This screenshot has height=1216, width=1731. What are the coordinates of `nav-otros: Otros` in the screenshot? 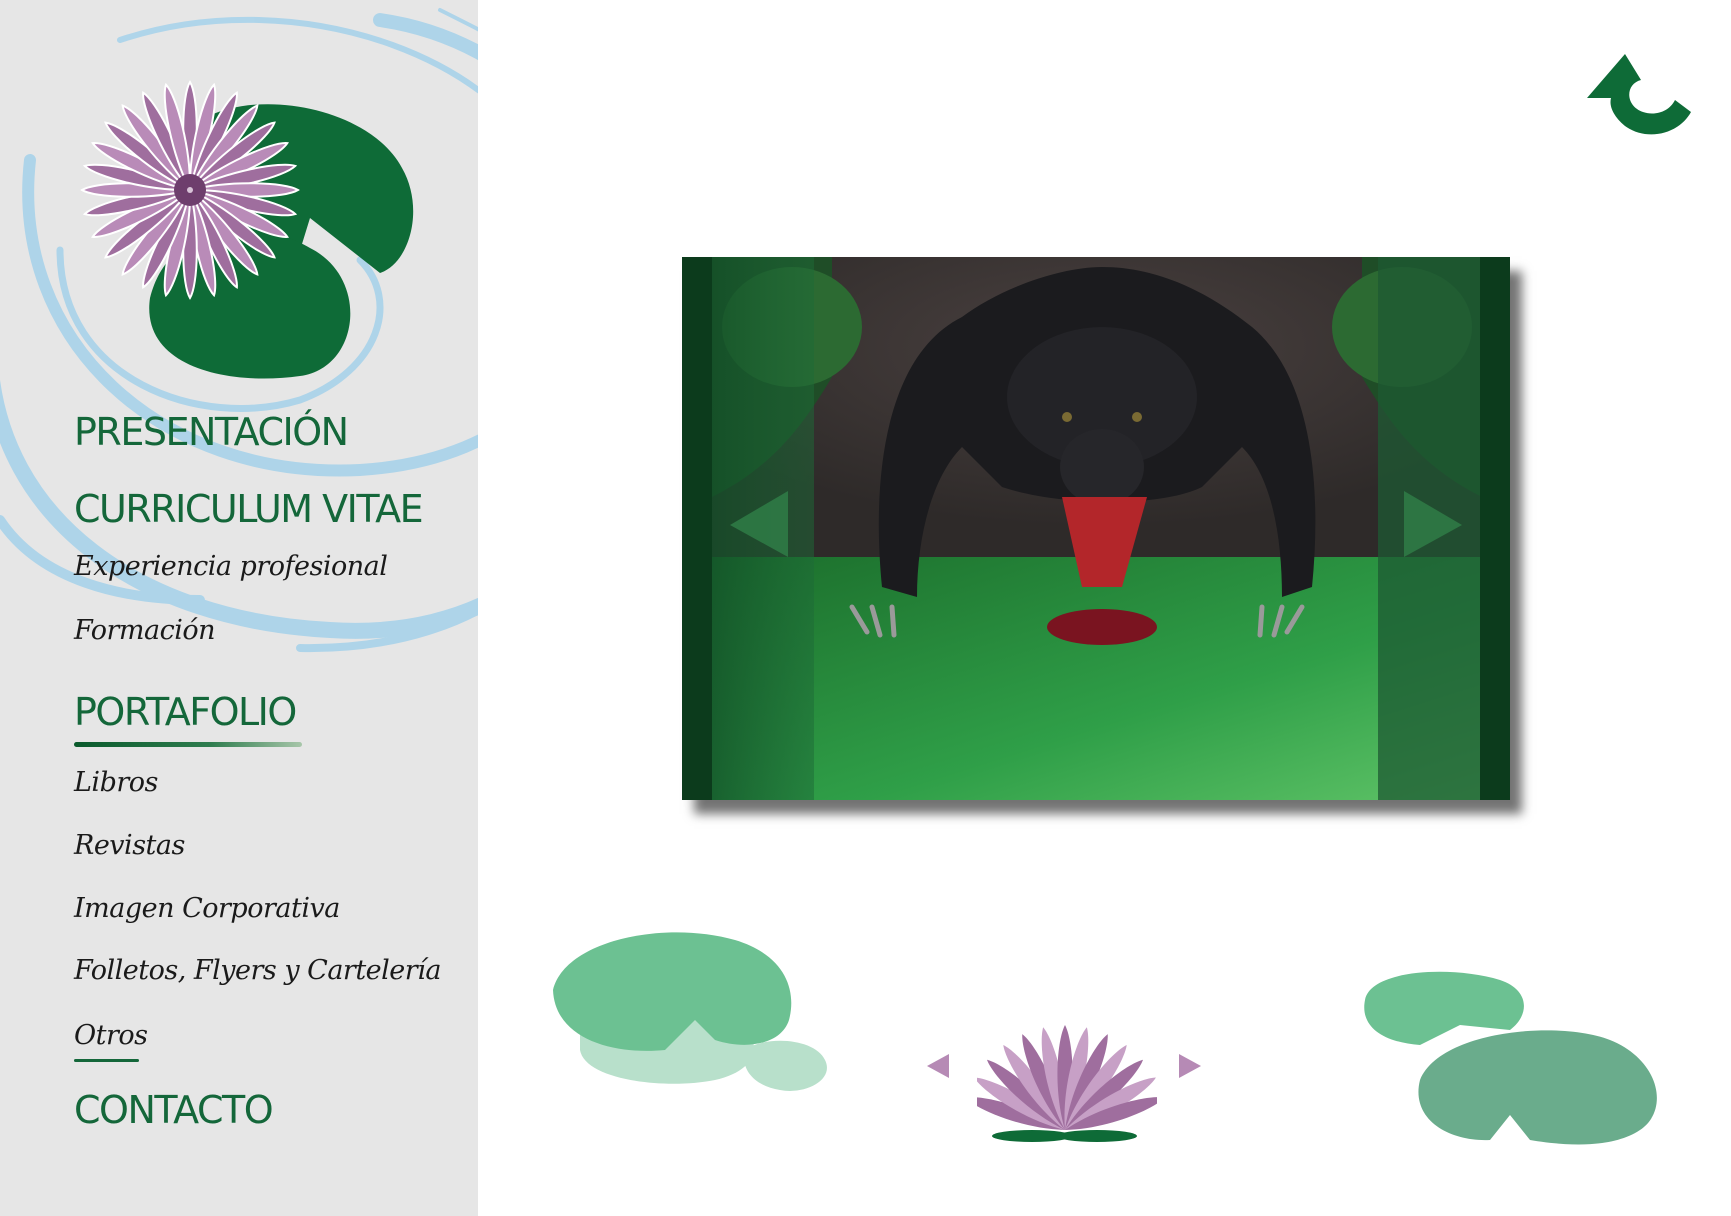 It's located at (111, 1035).